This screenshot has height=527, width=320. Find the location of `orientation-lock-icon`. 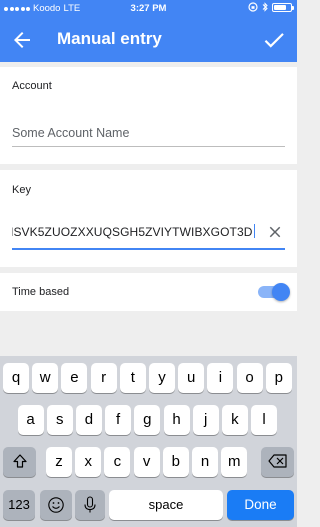

orientation-lock-icon is located at coordinates (253, 7).